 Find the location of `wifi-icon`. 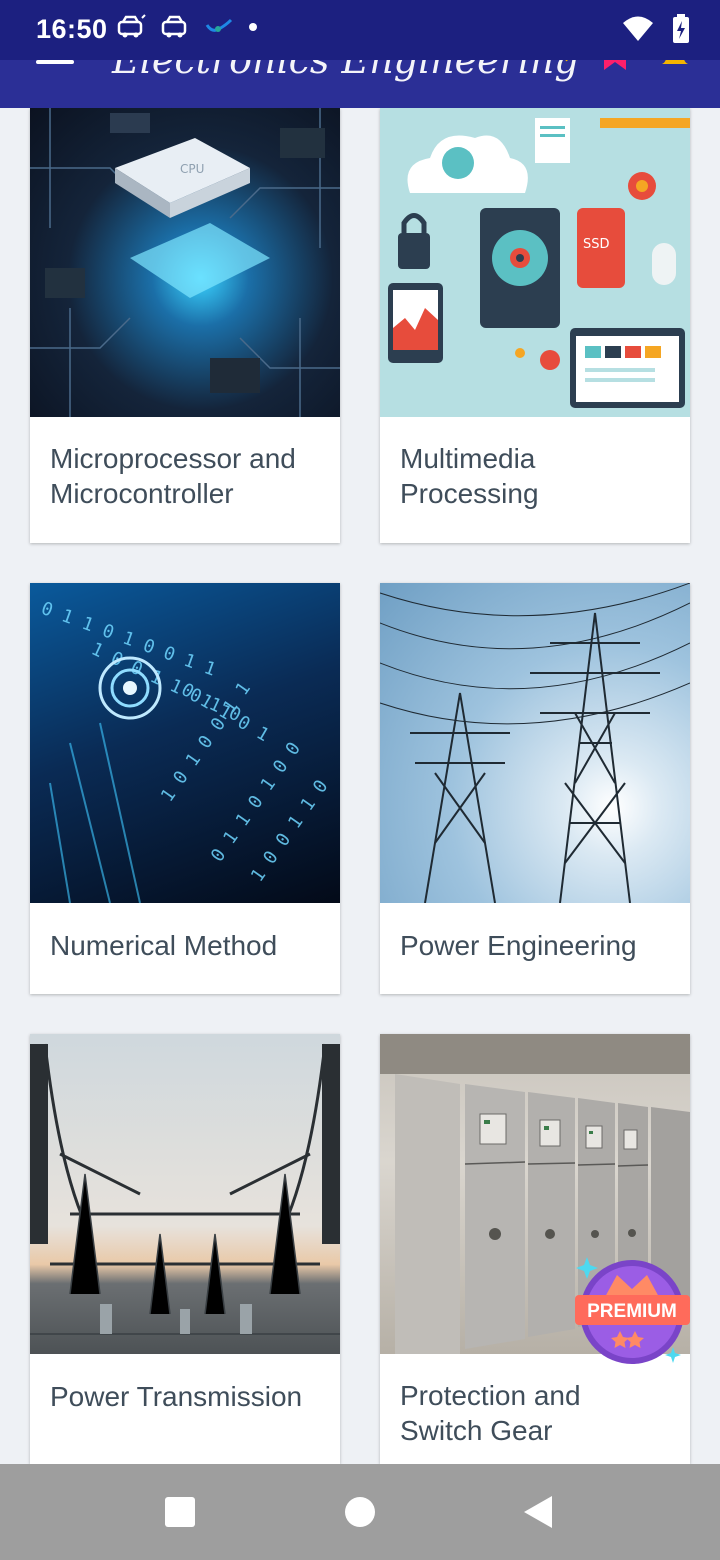

wifi-icon is located at coordinates (638, 28).